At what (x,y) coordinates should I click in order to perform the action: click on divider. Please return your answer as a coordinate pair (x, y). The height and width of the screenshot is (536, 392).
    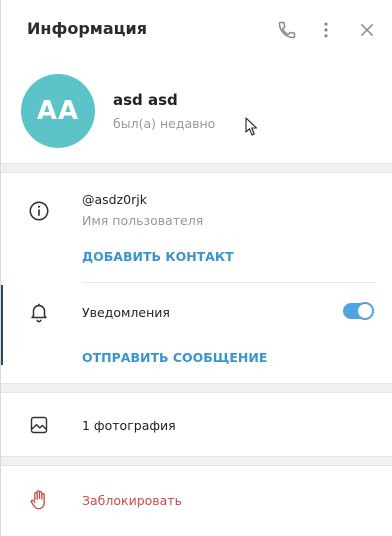
    Looking at the image, I should click on (229, 282).